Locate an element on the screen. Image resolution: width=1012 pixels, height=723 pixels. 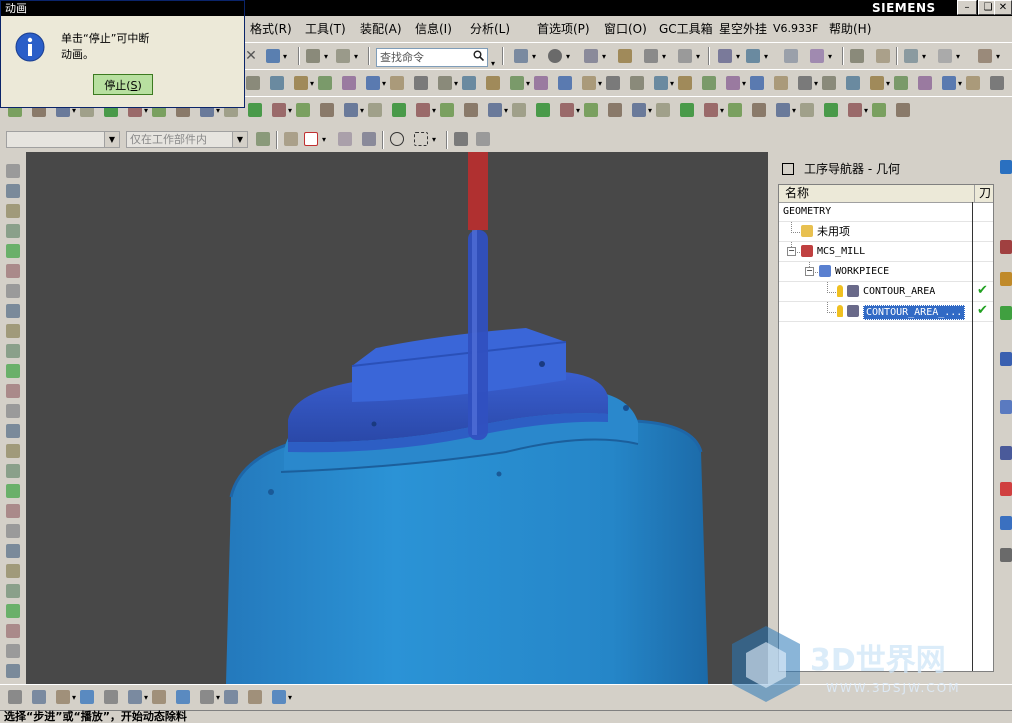
bottom-tool-2-icon is located at coordinates (39, 697).